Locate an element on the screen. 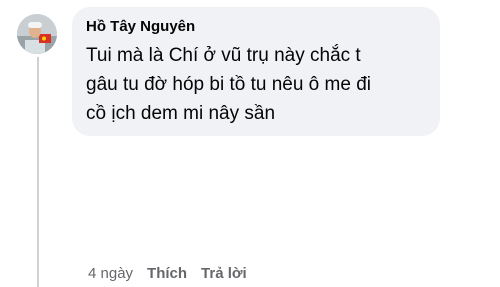 The image size is (500, 287). comment-author: Hồ Tây Nguyên is located at coordinates (140, 27).